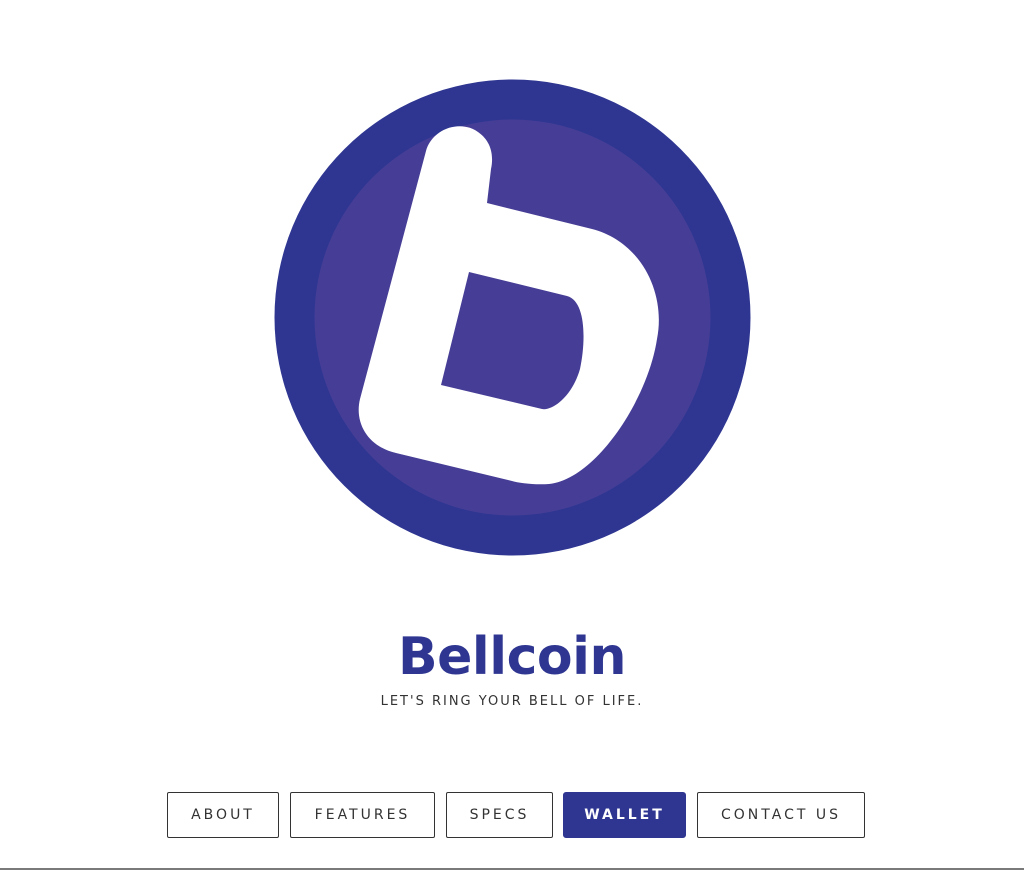  I want to click on brand-tagline: LET'S RING YOUR BELL OF LIFE., so click(512, 701).